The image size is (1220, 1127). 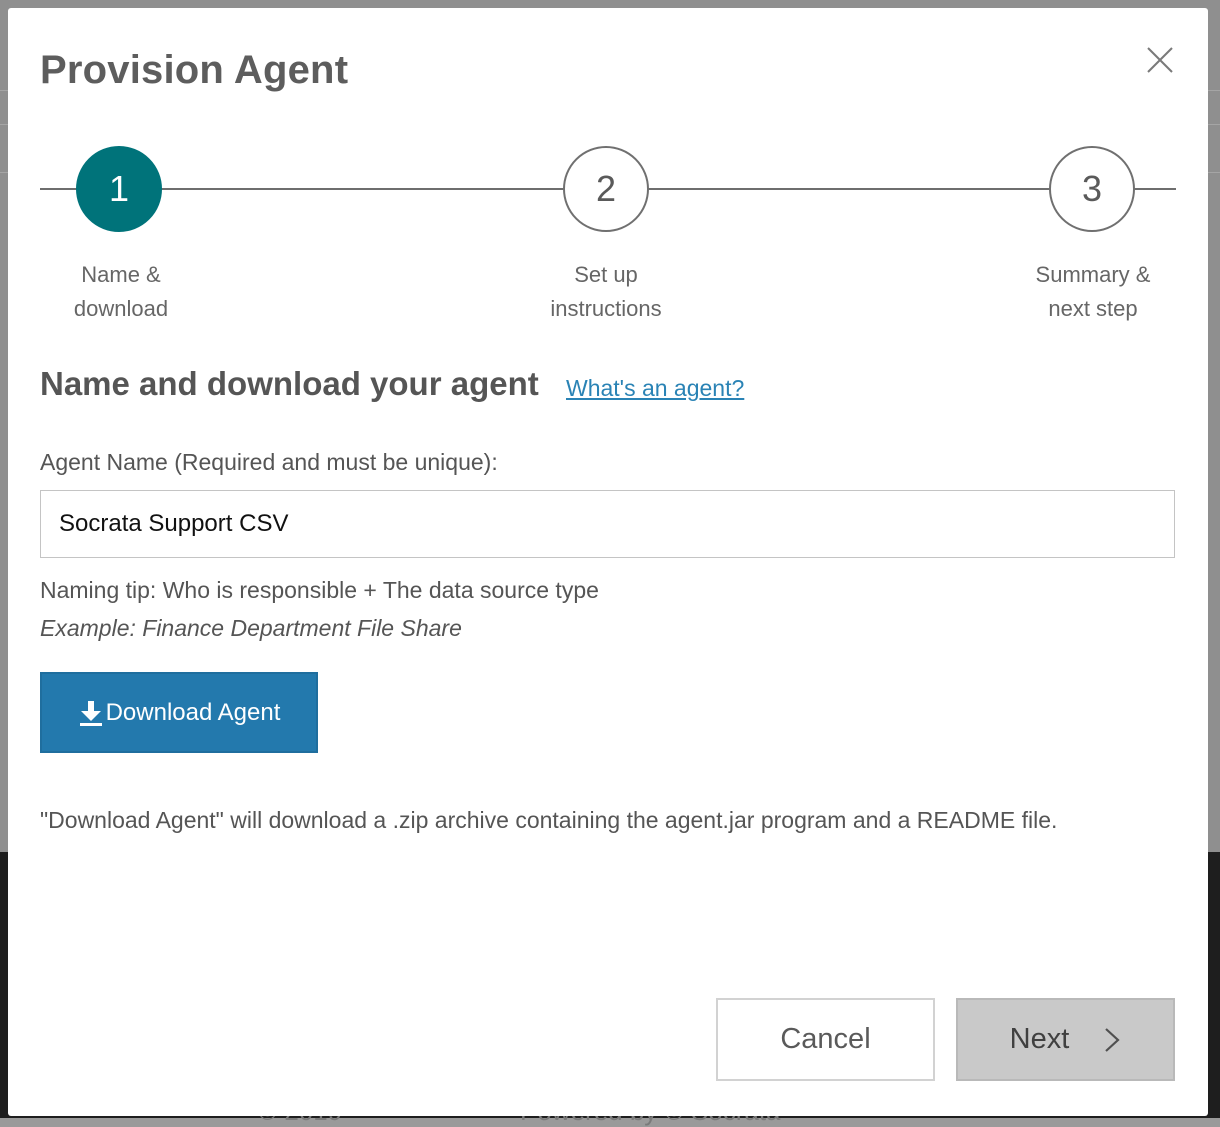 I want to click on download-agent-label: Download Agent, so click(x=193, y=712).